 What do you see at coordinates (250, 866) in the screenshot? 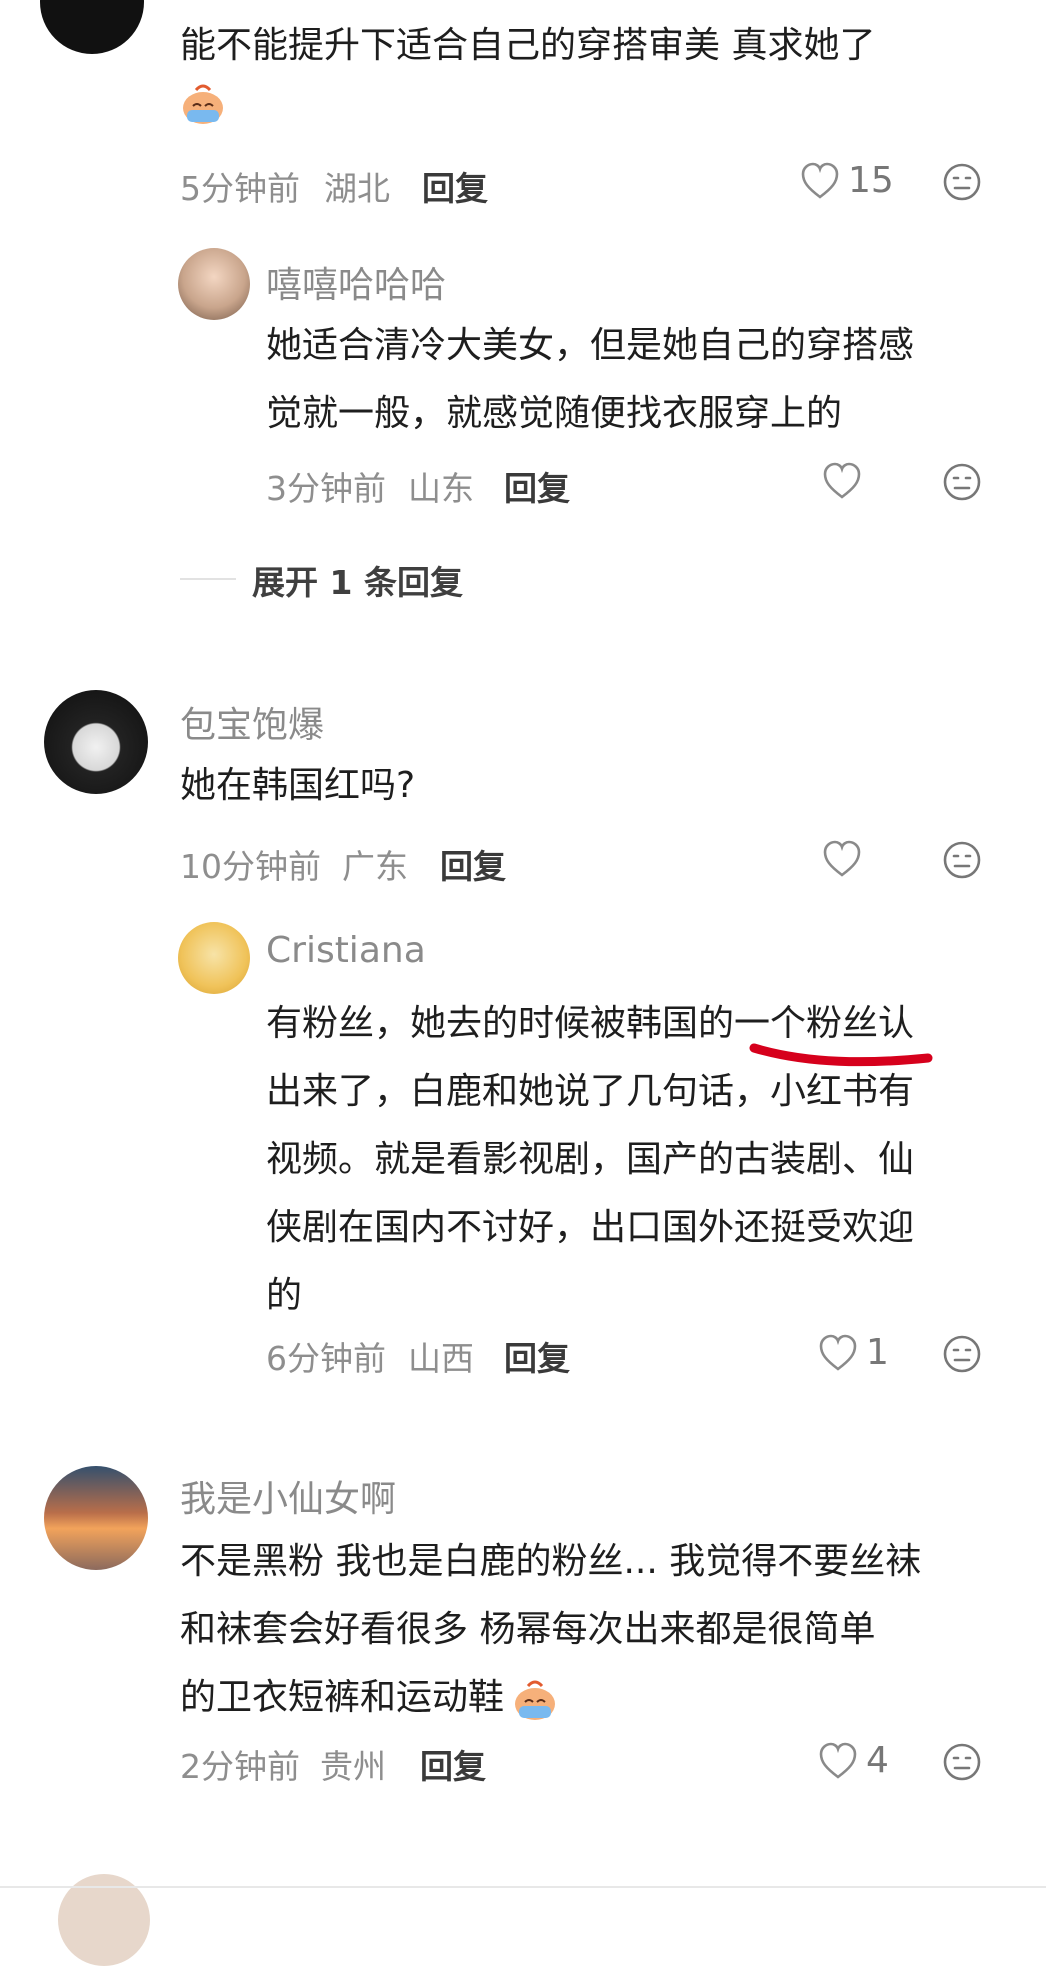
I see `comment-time: 10分钟前` at bounding box center [250, 866].